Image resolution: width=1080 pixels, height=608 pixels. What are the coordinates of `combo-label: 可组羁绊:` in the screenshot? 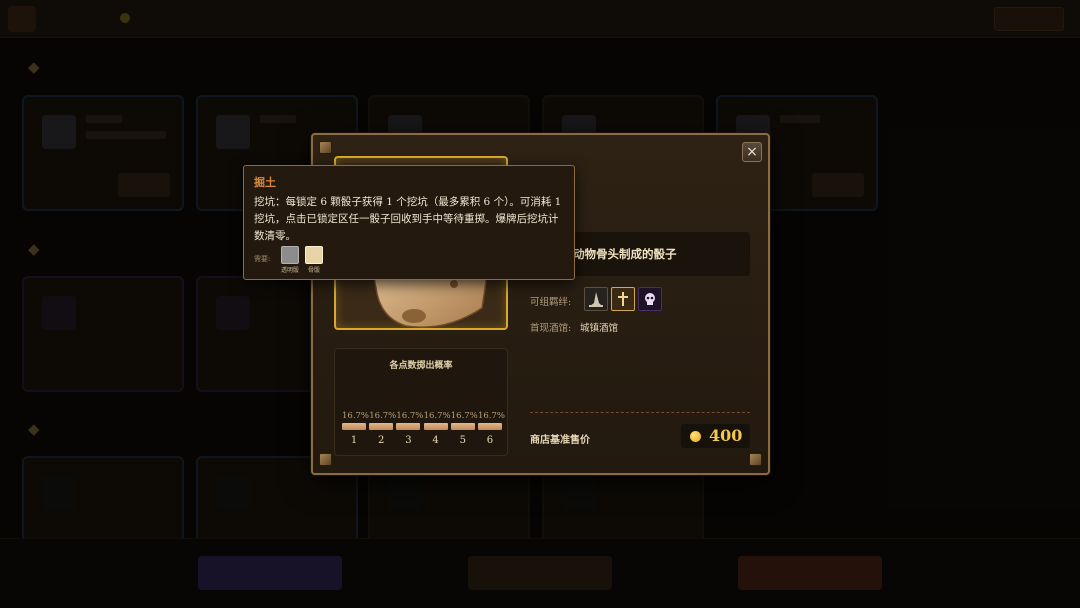 It's located at (551, 302).